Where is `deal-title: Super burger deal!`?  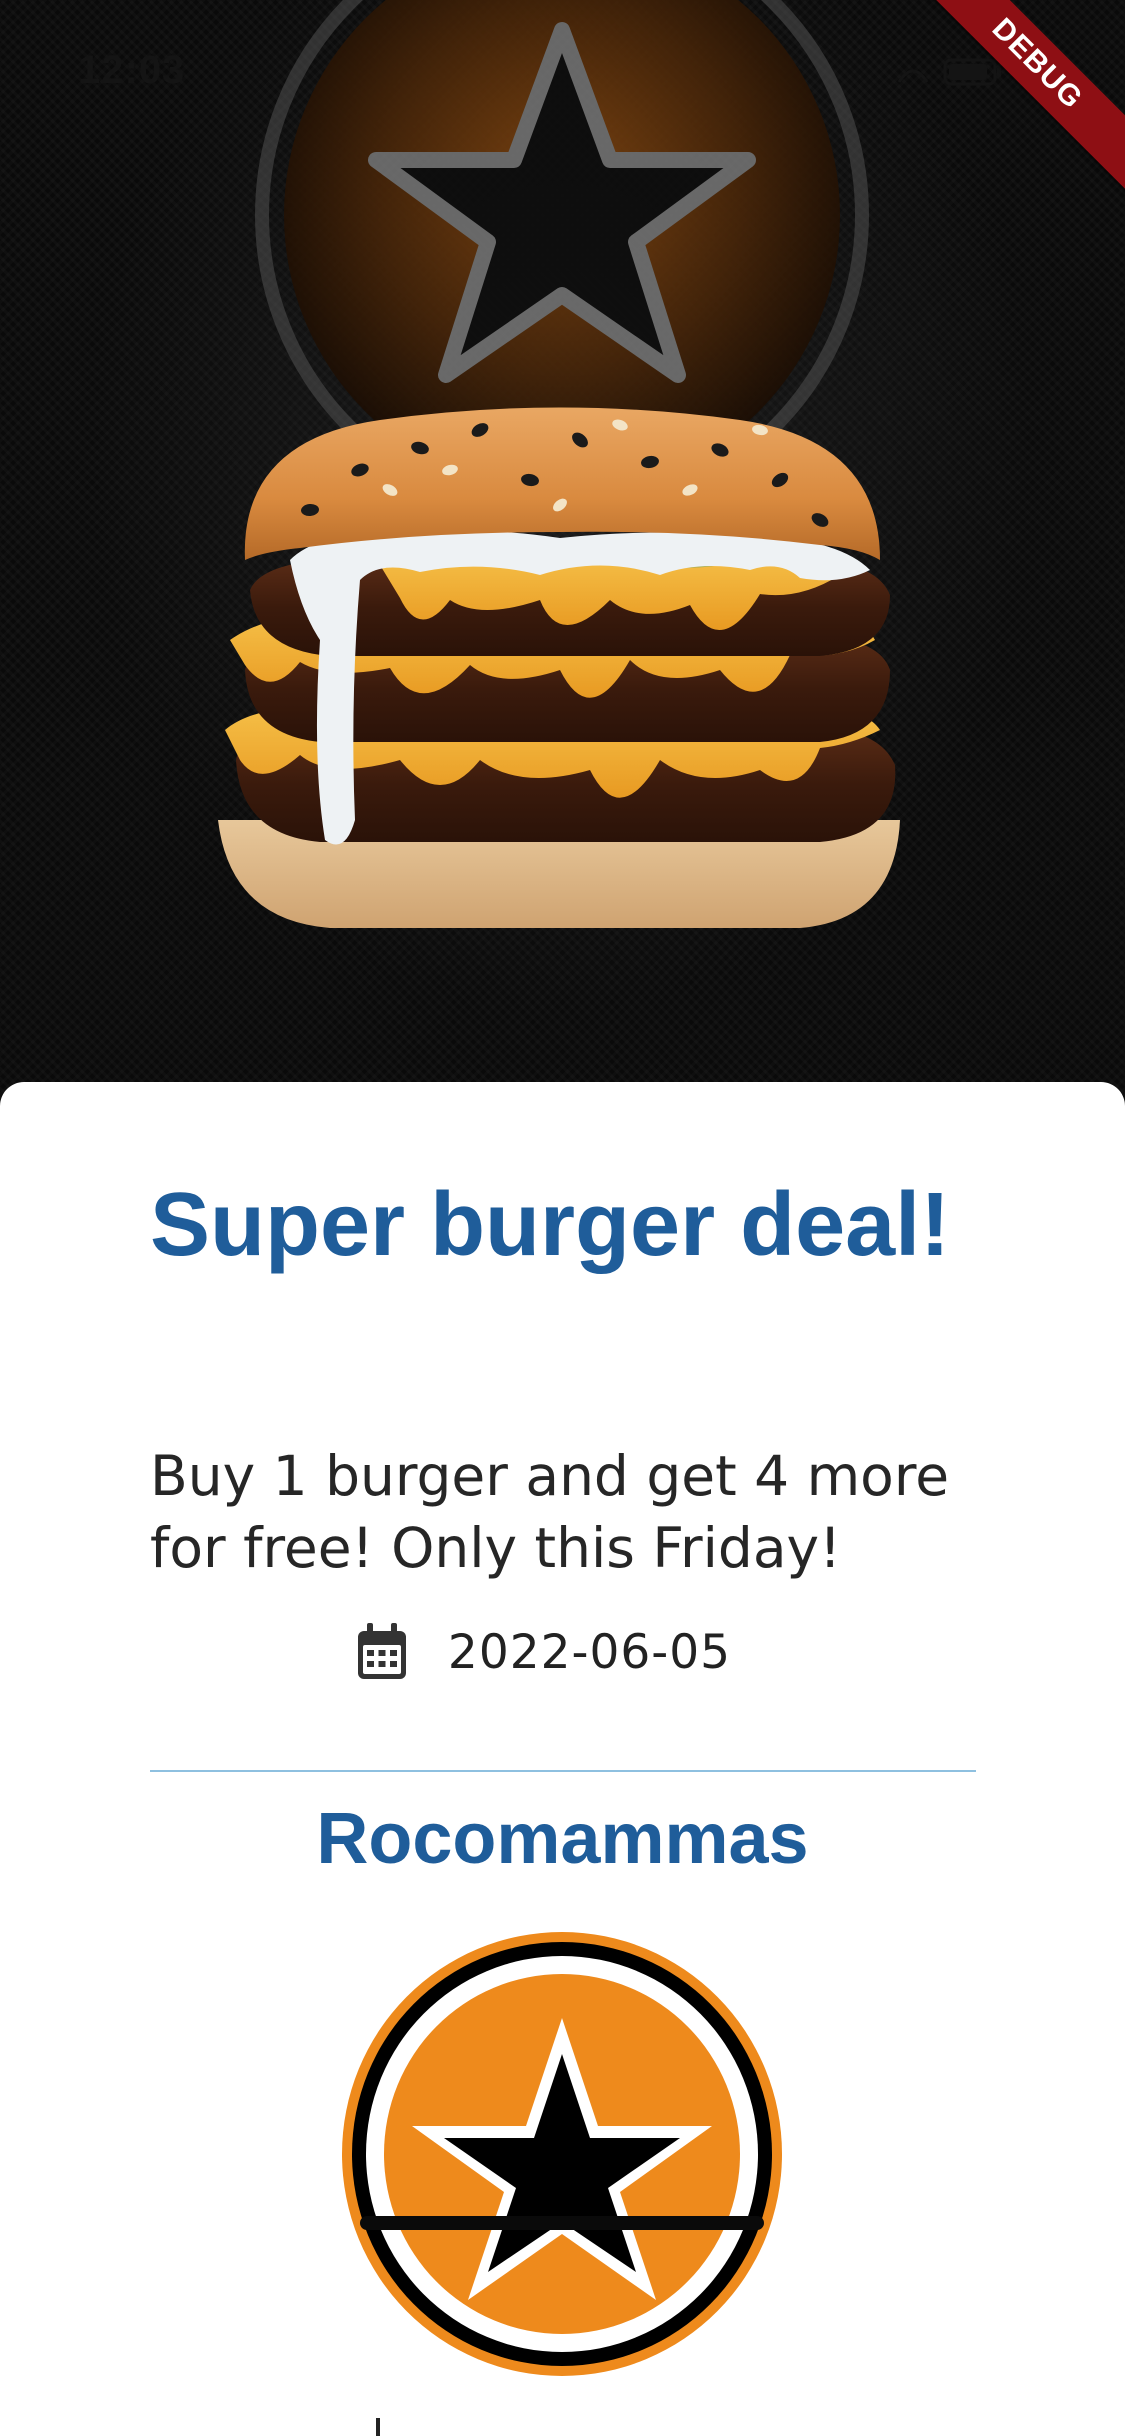
deal-title: Super burger deal! is located at coordinates (550, 1225).